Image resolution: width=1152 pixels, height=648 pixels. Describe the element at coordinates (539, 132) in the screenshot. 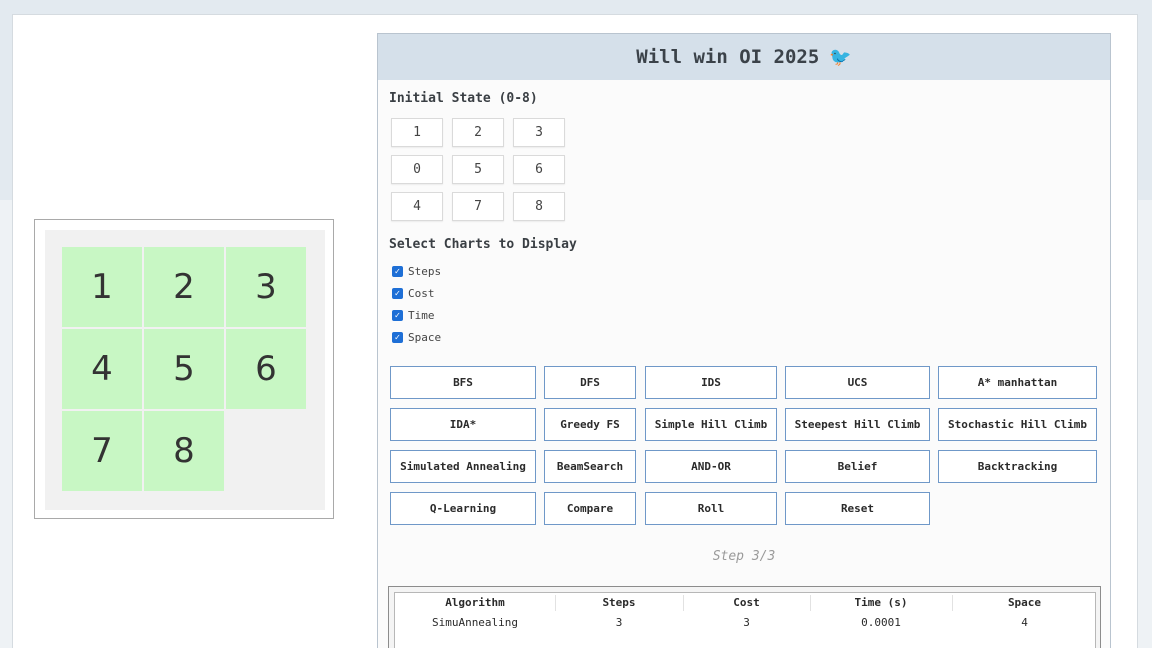

I see `state-cell-input: 3` at that location.